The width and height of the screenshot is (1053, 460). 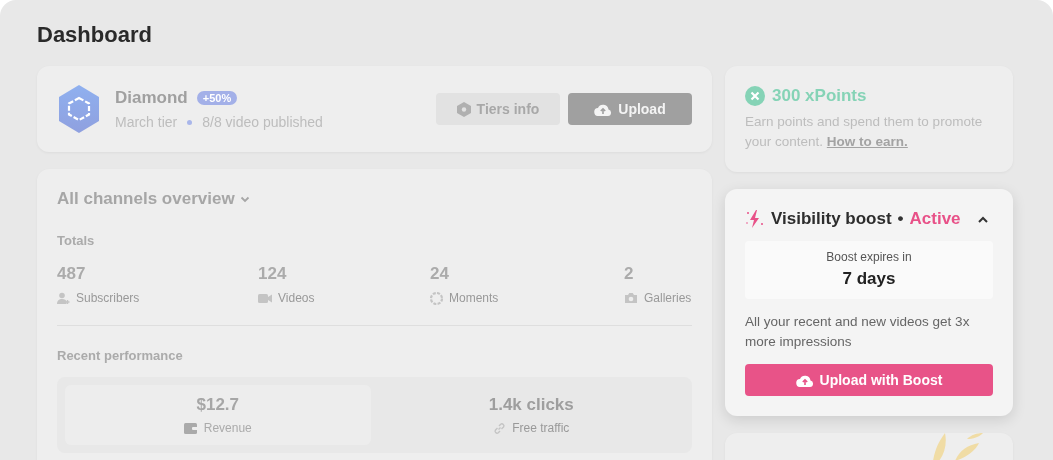 What do you see at coordinates (146, 199) in the screenshot?
I see `overview-dropdown: All channels overview` at bounding box center [146, 199].